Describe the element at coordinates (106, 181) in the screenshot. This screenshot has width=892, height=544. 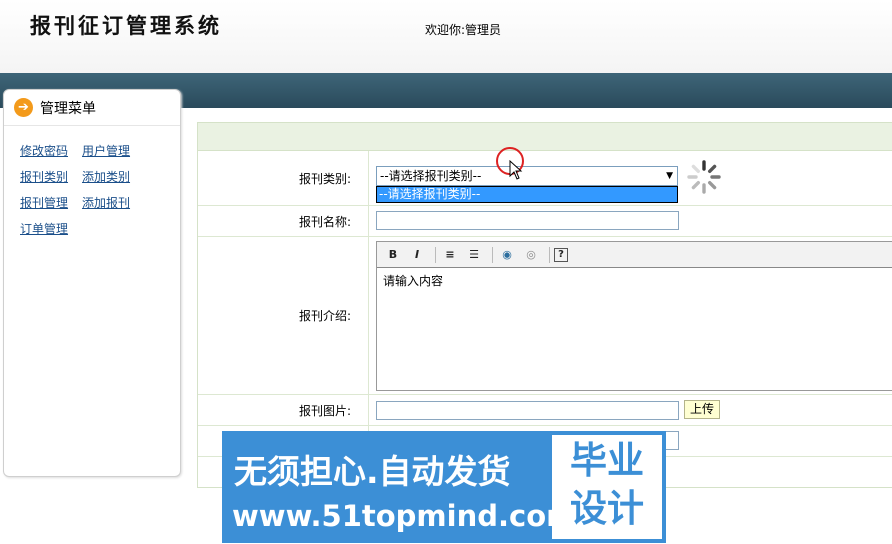
I see `menu-link-add-category: 添加类别` at that location.